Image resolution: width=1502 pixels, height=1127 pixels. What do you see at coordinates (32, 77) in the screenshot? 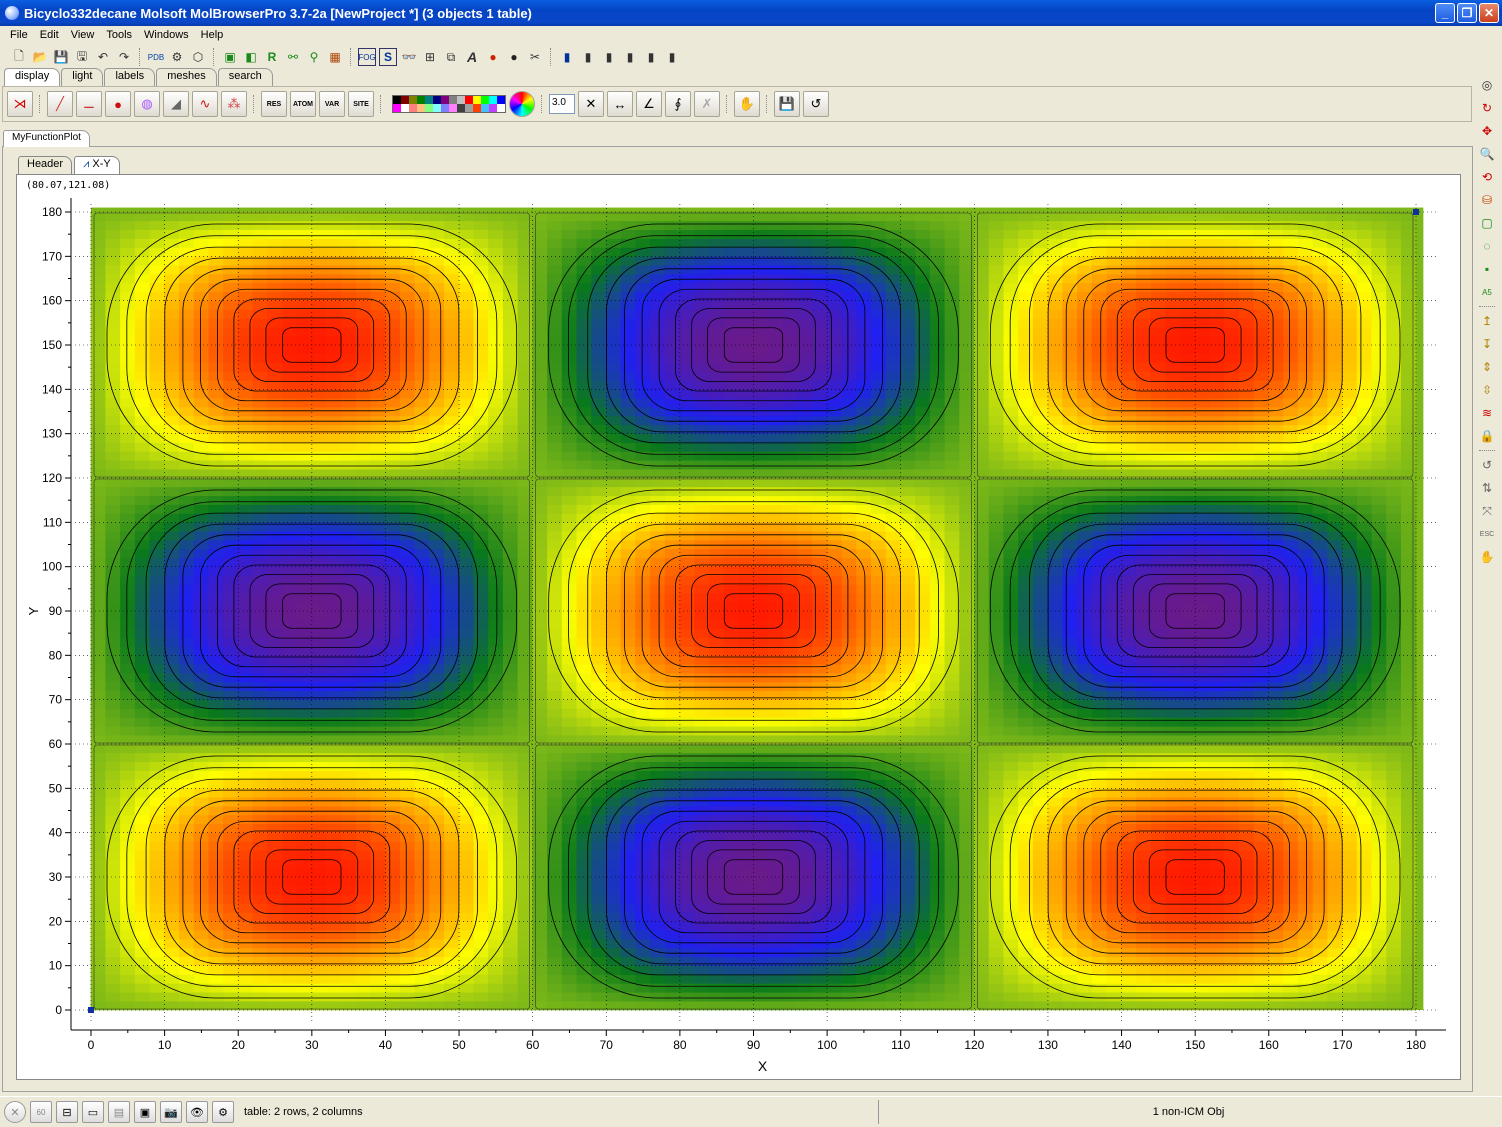
I see `tab-display: display` at bounding box center [32, 77].